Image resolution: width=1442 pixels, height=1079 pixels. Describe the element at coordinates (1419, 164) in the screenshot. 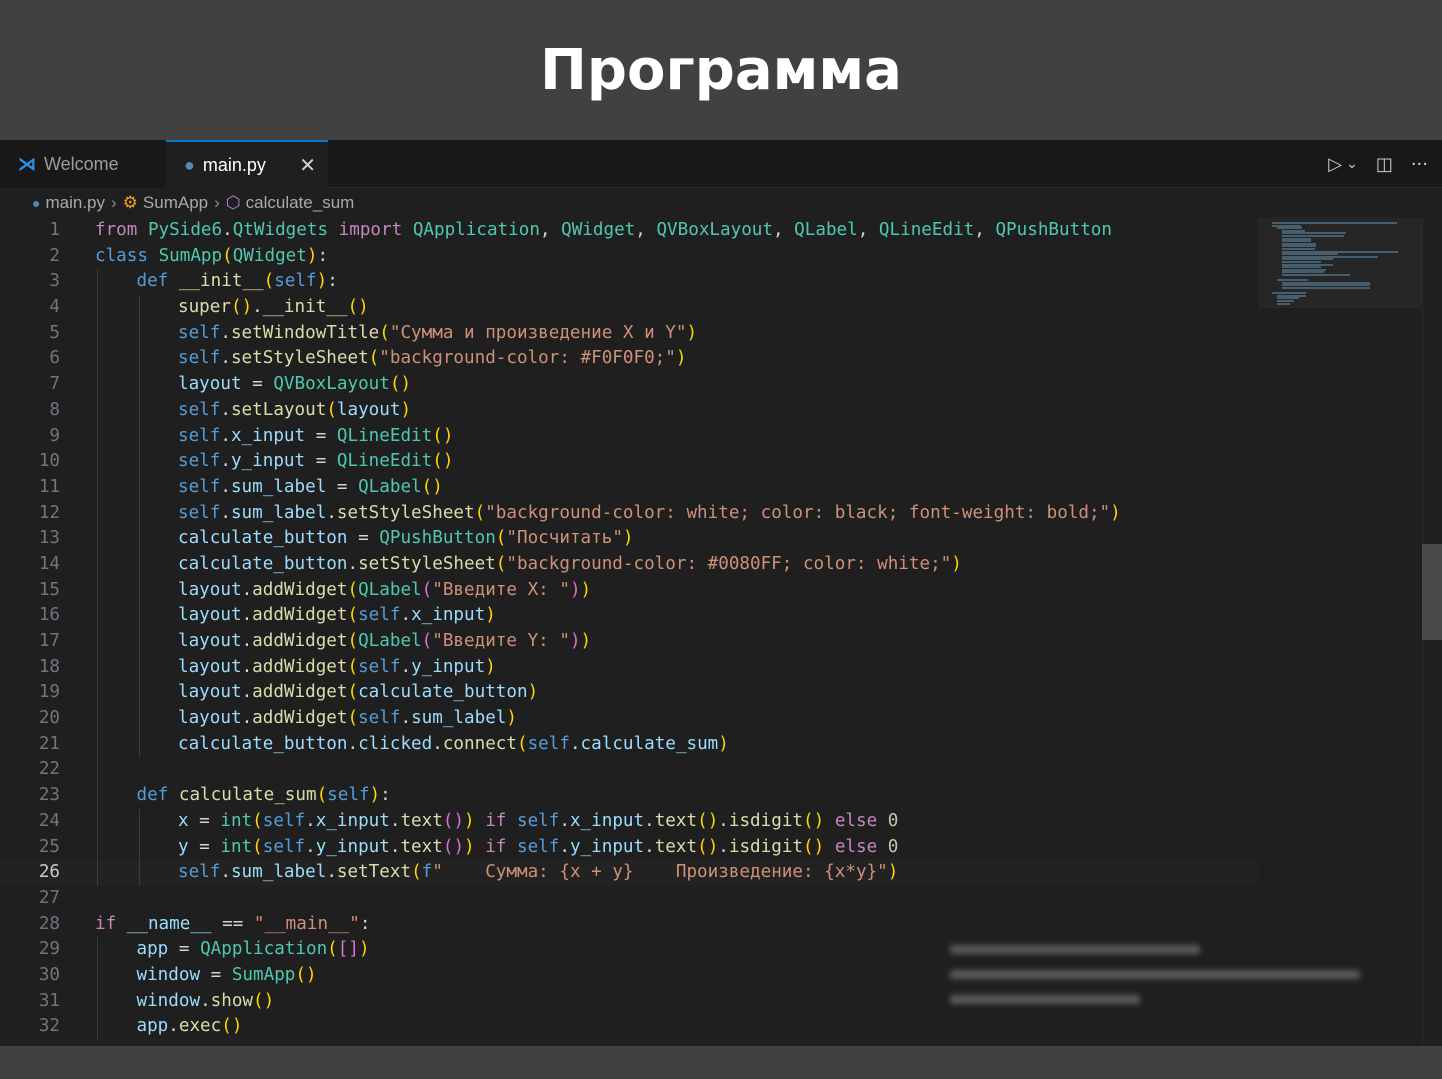

I see `more-icon: ···` at that location.